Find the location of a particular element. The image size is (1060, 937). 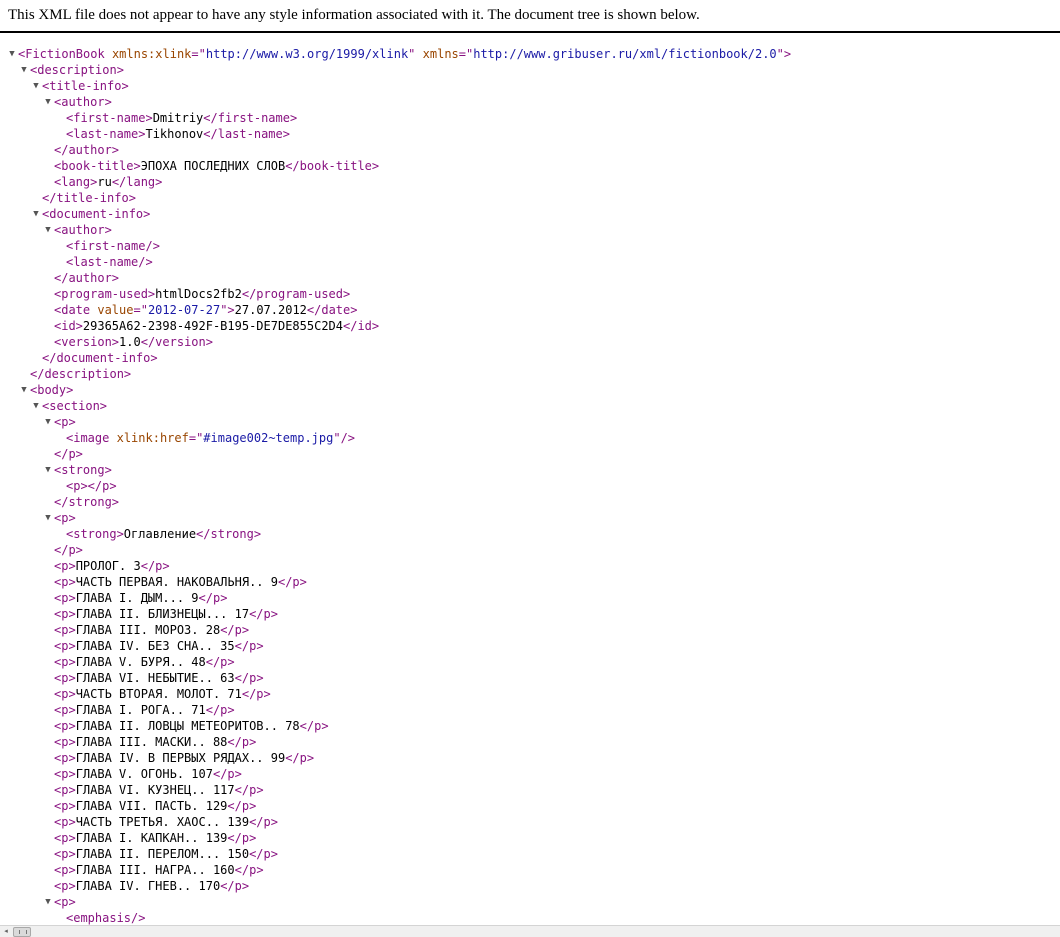

xml-text: ГЛАВА II. ПЕРЕЛОМ... 150 is located at coordinates (162, 854).